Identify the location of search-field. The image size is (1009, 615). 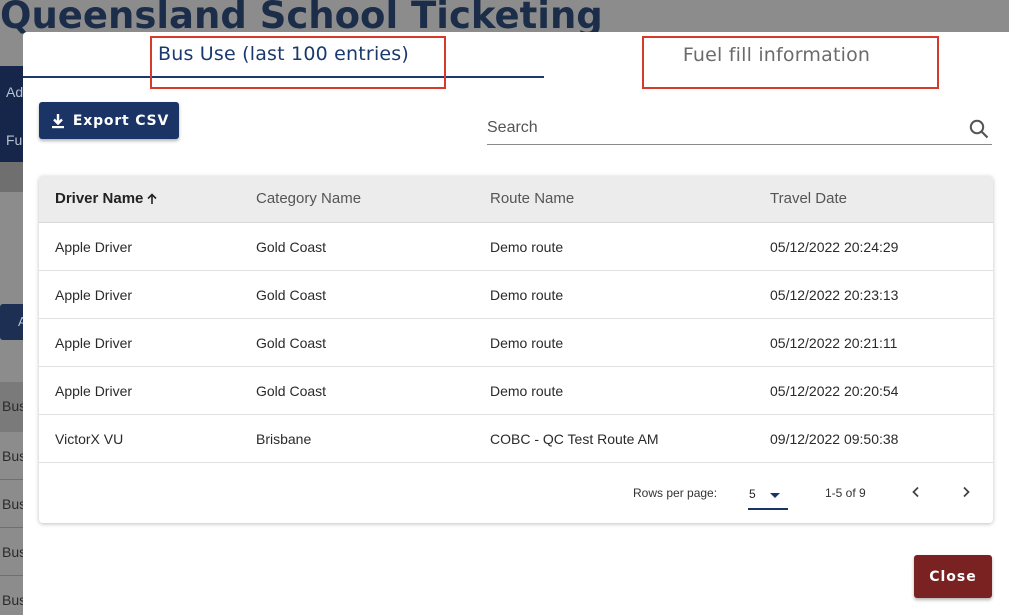
(739, 128).